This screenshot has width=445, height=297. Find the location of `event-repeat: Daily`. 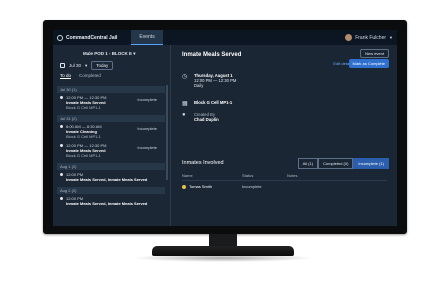

event-repeat: Daily is located at coordinates (199, 85).